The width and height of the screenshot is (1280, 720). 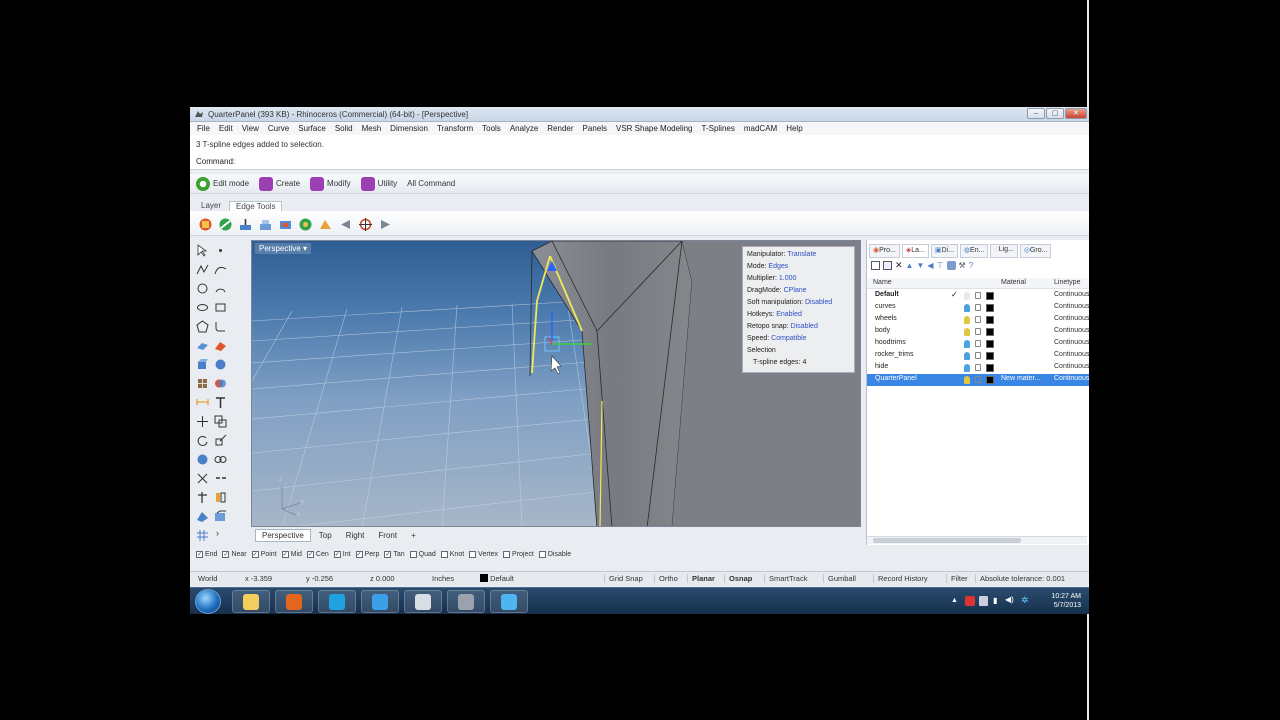 I want to click on grid-icon, so click(x=202, y=535).